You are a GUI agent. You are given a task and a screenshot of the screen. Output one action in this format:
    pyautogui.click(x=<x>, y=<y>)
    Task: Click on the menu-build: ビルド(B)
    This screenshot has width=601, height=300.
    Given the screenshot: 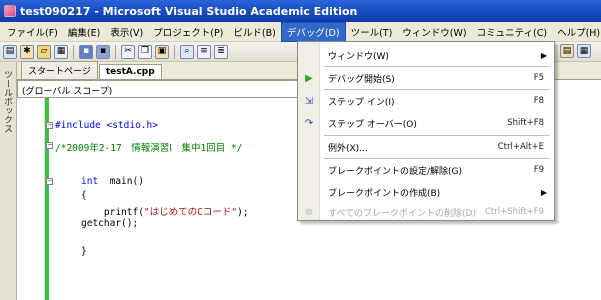 What is the action you would take?
    pyautogui.click(x=254, y=32)
    